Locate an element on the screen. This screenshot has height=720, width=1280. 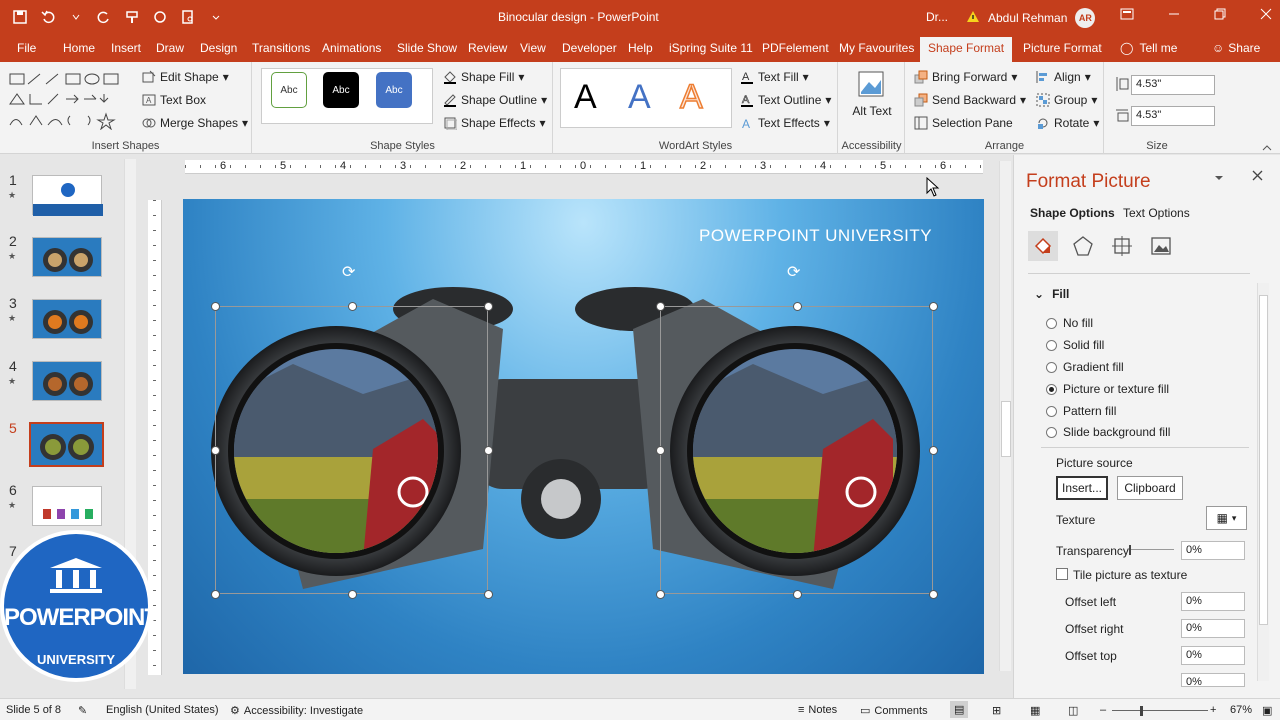
format-painter-icon is located at coordinates (132, 17).